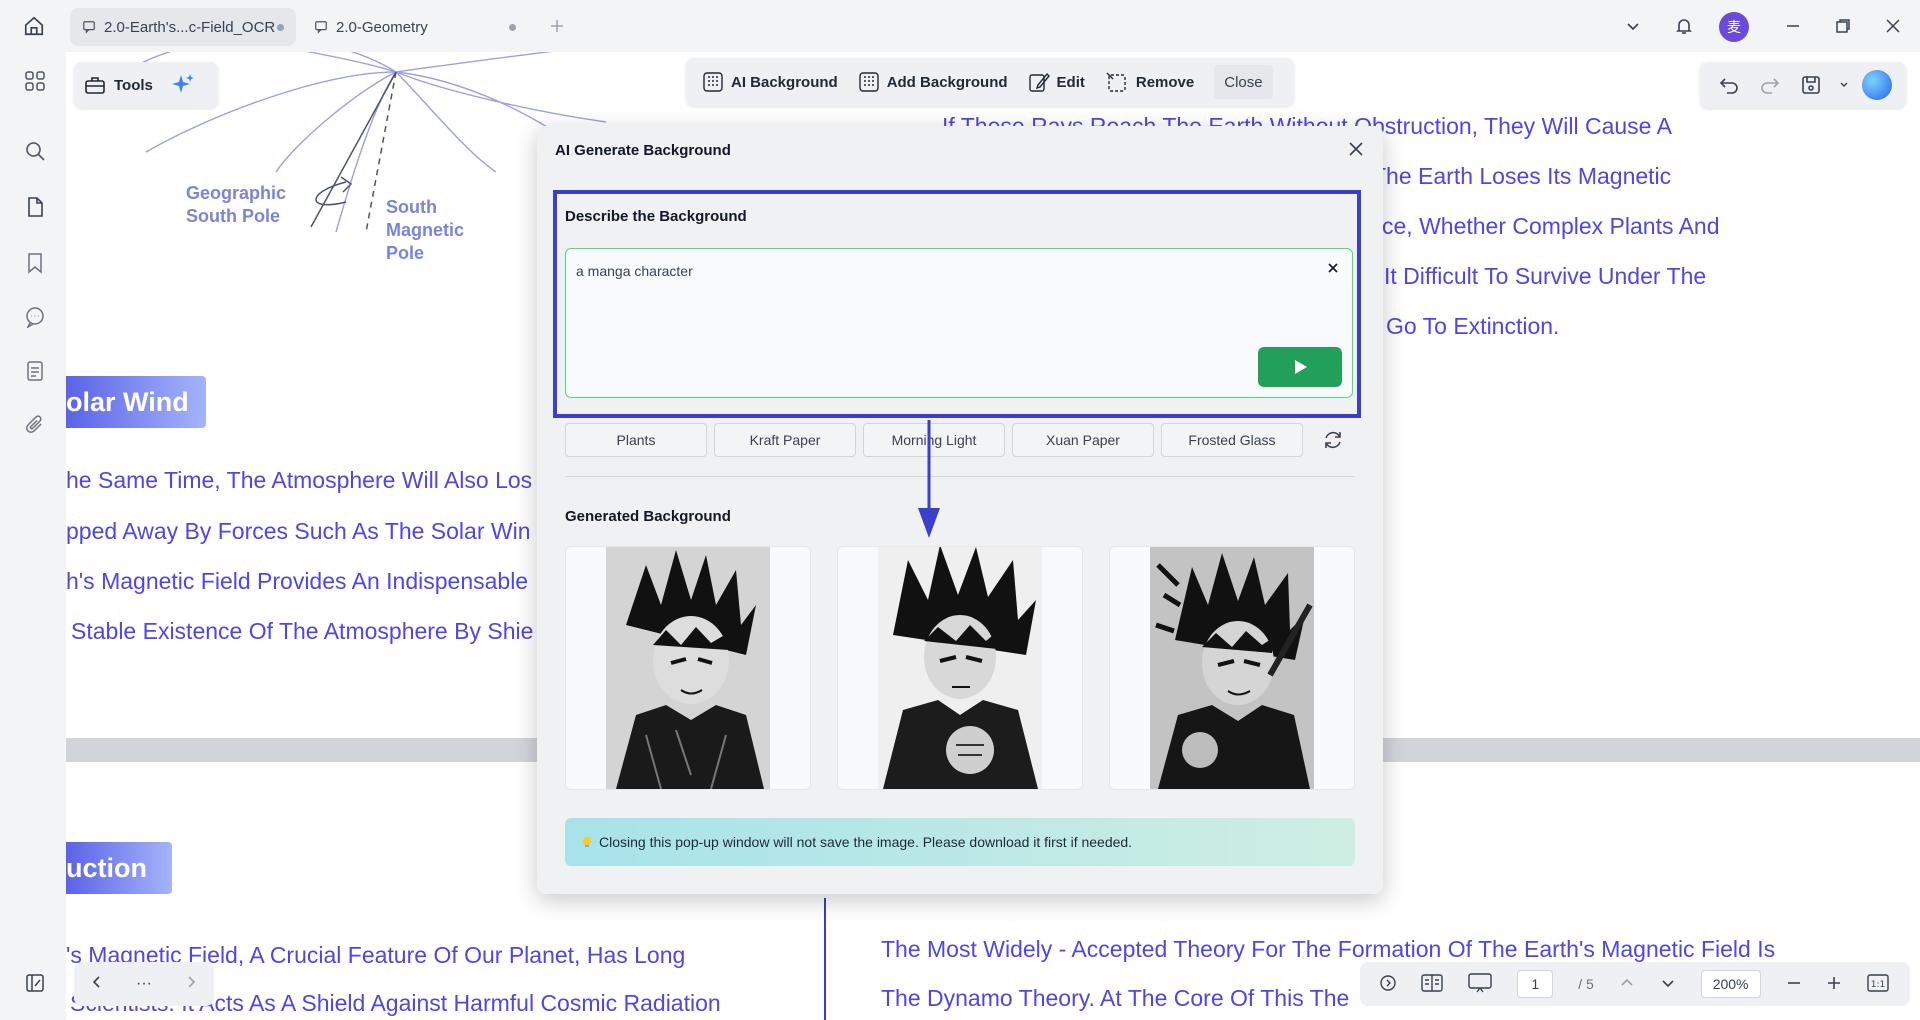 This screenshot has height=1020, width=1920. I want to click on generated-results, so click(960, 668).